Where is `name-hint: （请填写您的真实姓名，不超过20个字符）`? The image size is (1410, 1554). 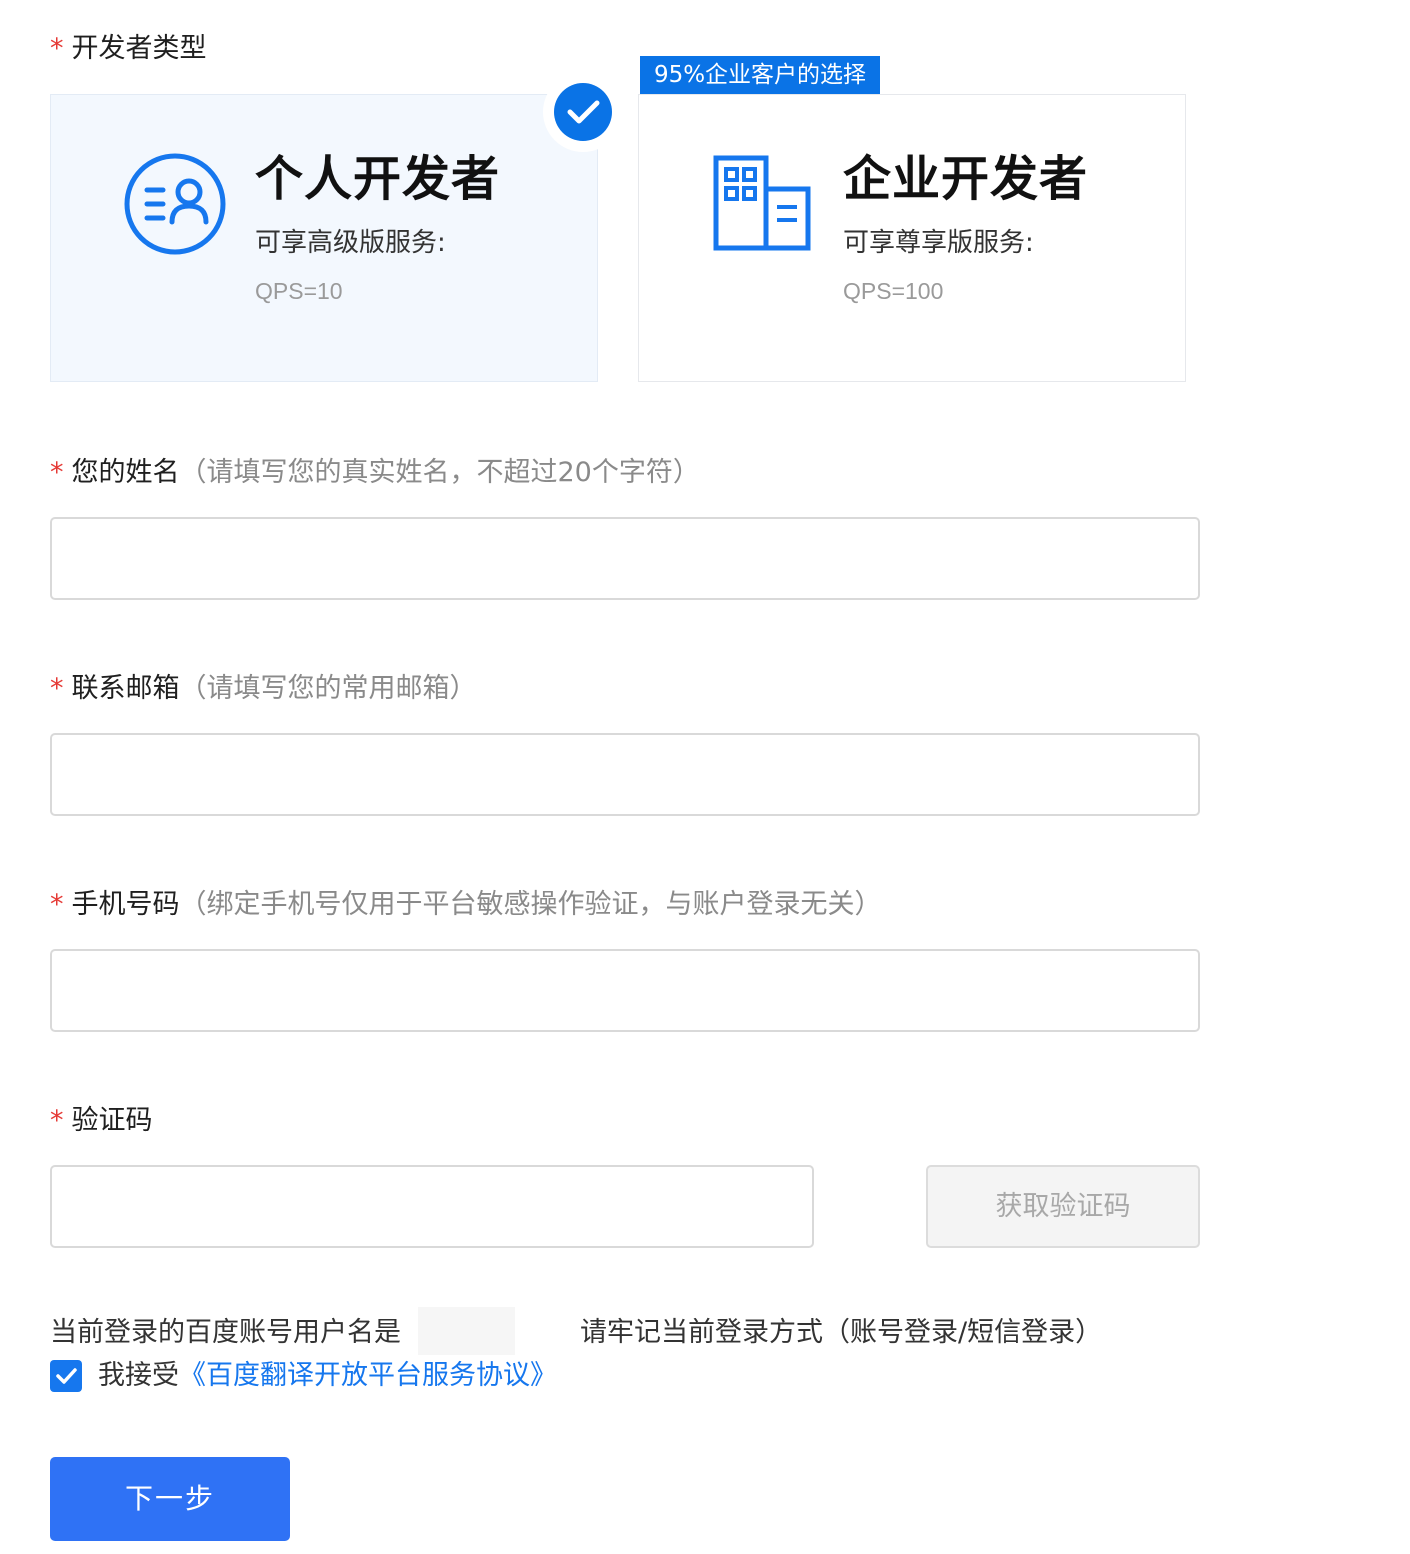 name-hint: （请填写您的真实姓名，不超过20个字符） is located at coordinates (439, 472).